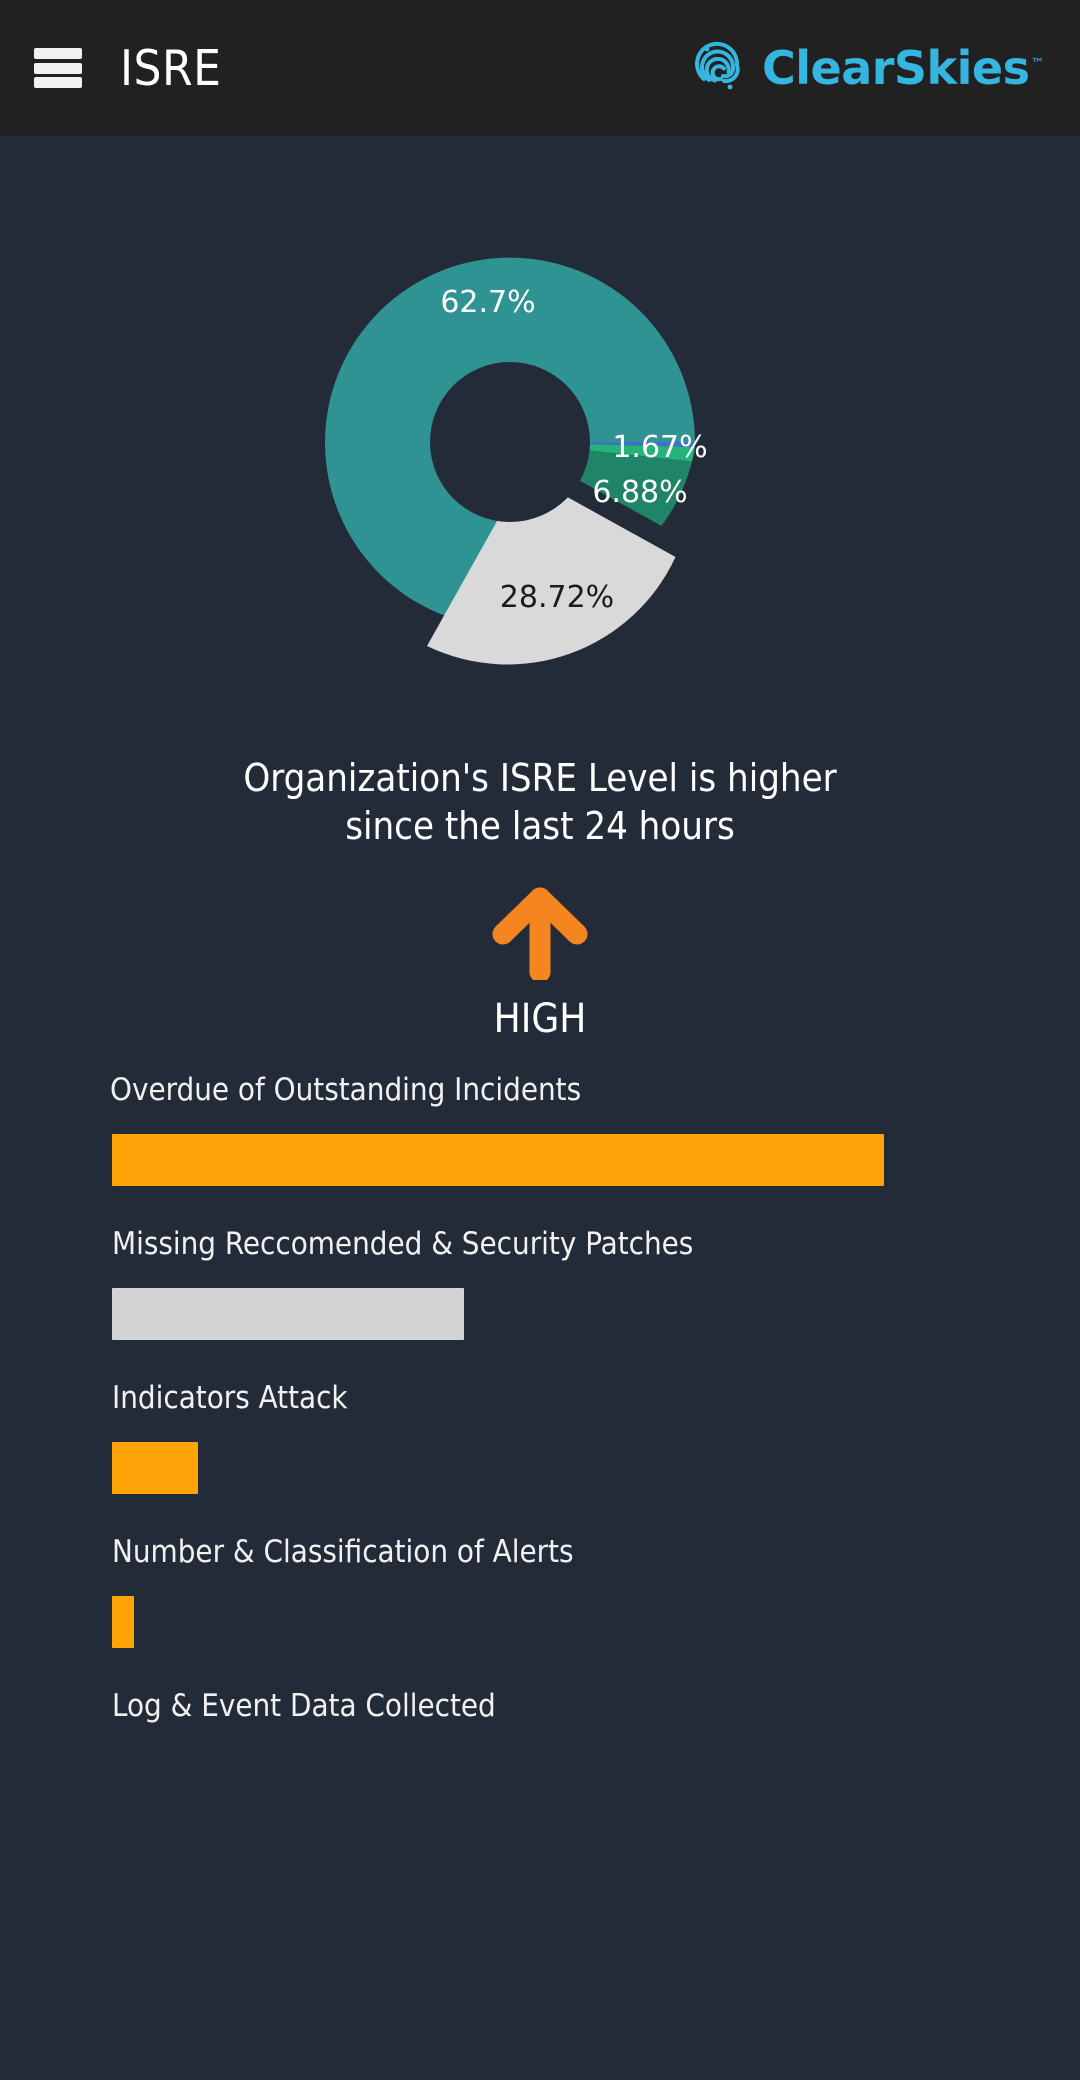 Image resolution: width=1080 pixels, height=2080 pixels. Describe the element at coordinates (596, 1437) in the screenshot. I see `metric-row: Indicators Attack` at that location.